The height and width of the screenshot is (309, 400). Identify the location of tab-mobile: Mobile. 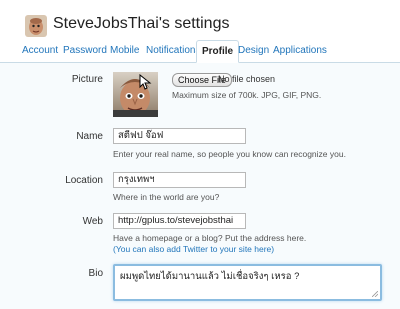
(124, 50).